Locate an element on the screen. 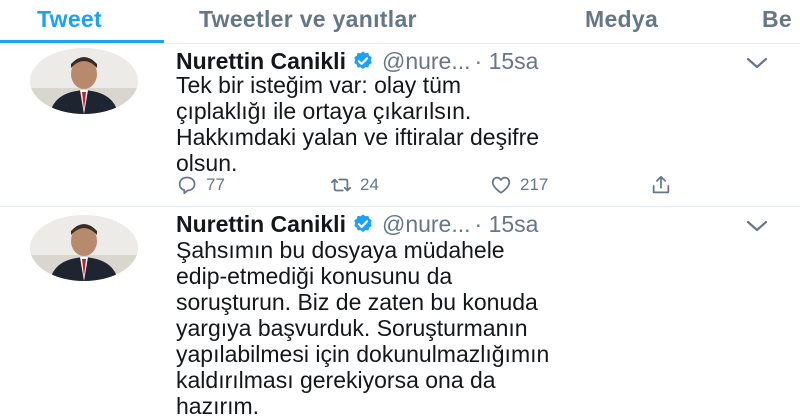  retweet-count: 24 is located at coordinates (369, 184).